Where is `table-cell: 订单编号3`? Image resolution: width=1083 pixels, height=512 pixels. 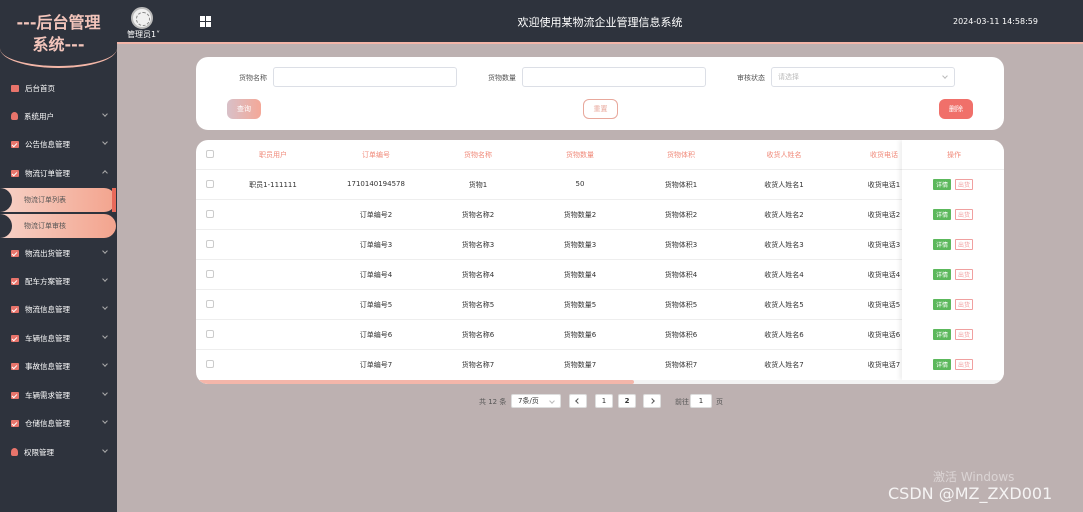
table-cell: 订单编号3 is located at coordinates (376, 245).